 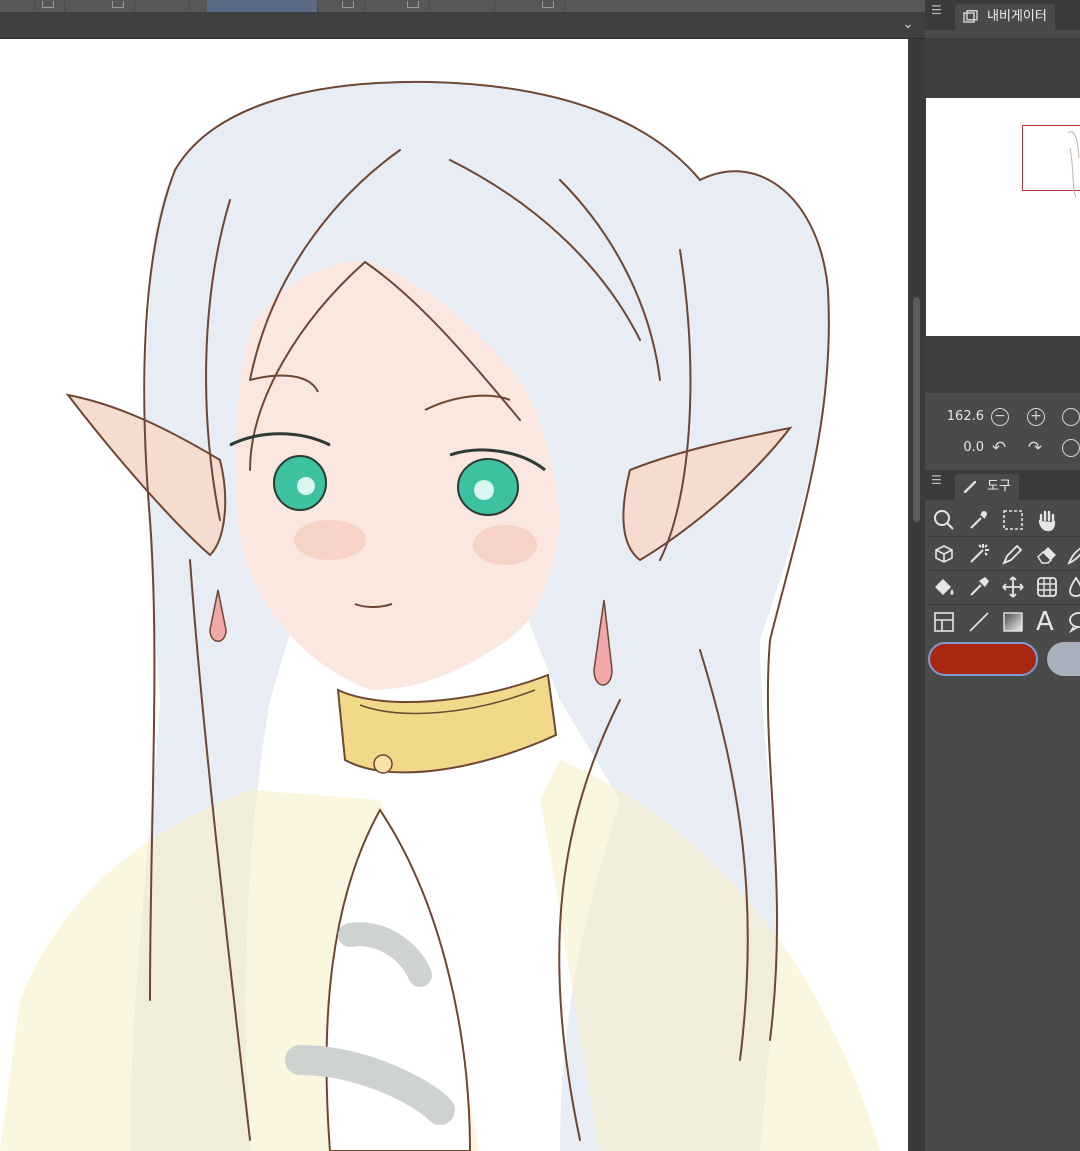 I want to click on pen-tool-icon, so click(x=1013, y=554).